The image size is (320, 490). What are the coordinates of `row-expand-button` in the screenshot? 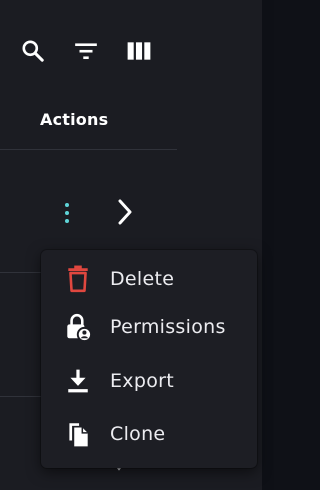 It's located at (125, 212).